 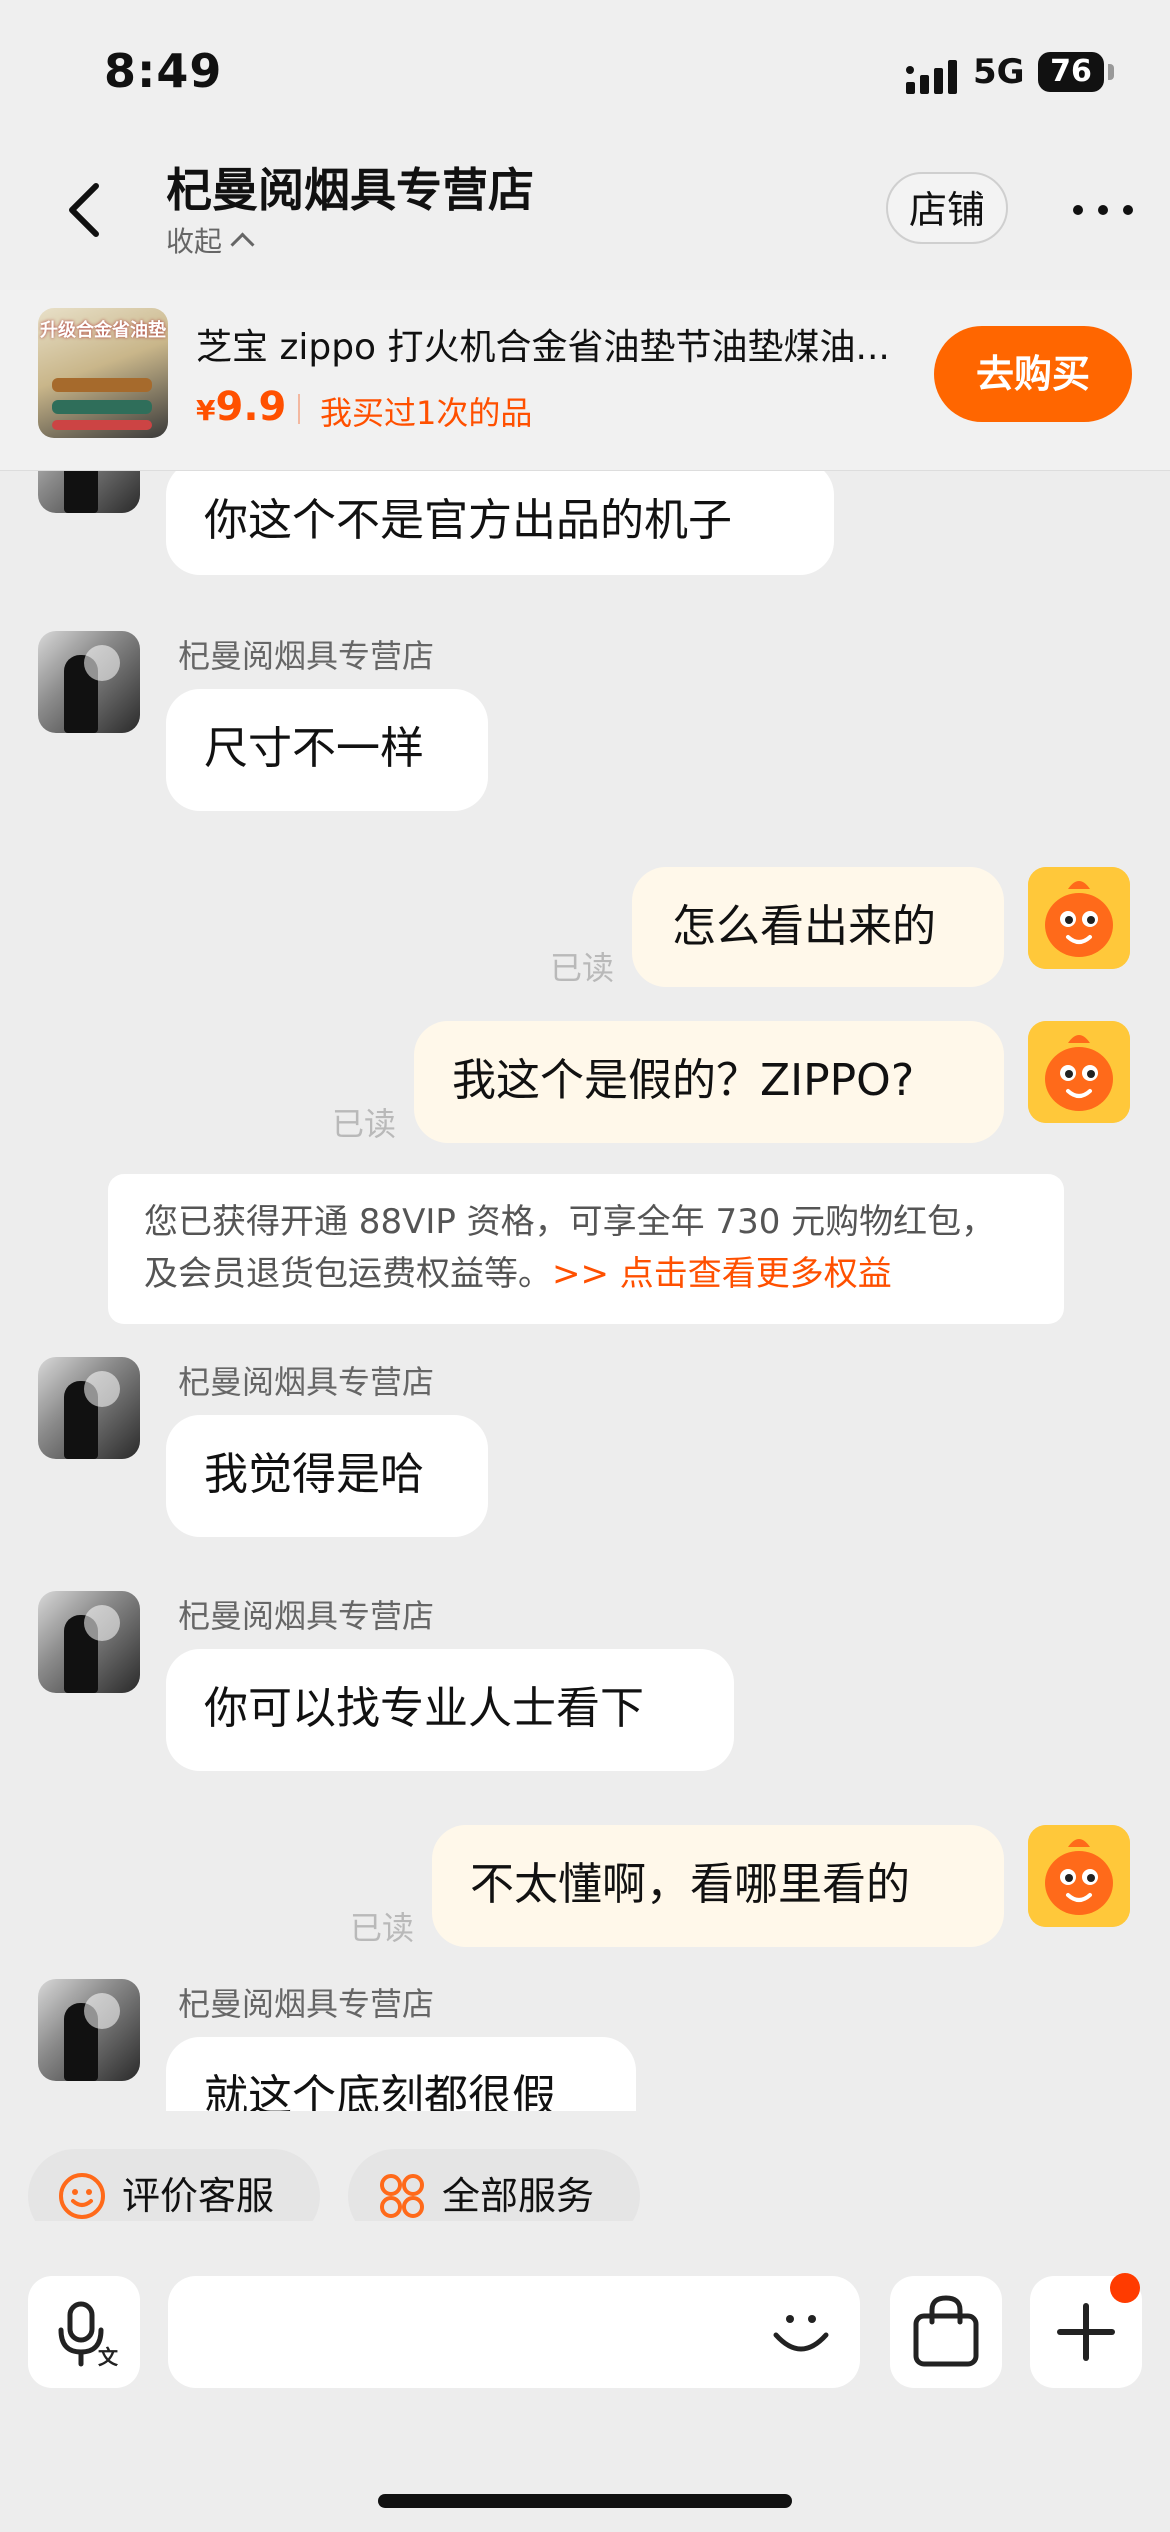 I want to click on bought-before-label: 我买过1次的品, so click(x=426, y=413).